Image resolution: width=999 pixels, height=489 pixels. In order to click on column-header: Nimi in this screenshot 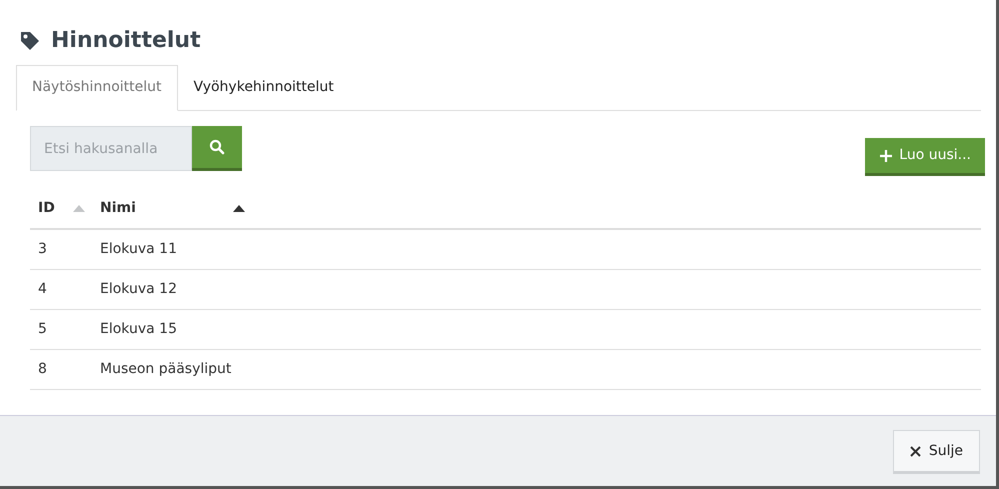, I will do `click(118, 208)`.